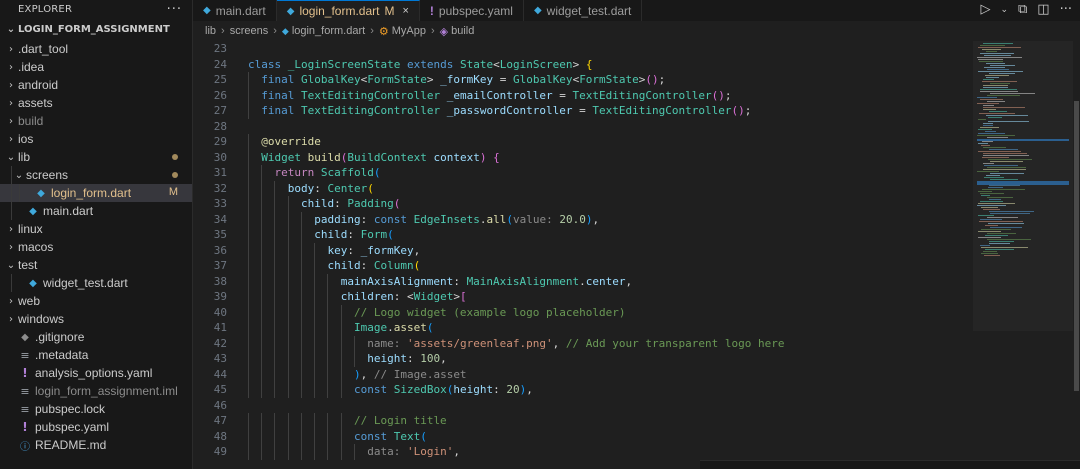 The height and width of the screenshot is (469, 1080). Describe the element at coordinates (235, 10) in the screenshot. I see `editor-tab: ◆ main.dart` at that location.